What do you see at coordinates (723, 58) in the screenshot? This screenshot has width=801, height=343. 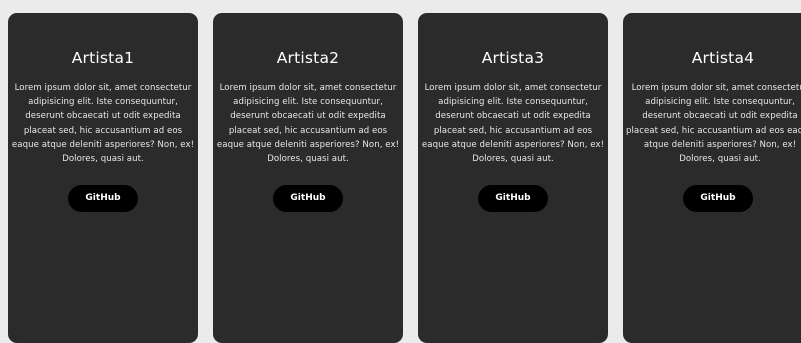 I see `card-title: Artista4` at bounding box center [723, 58].